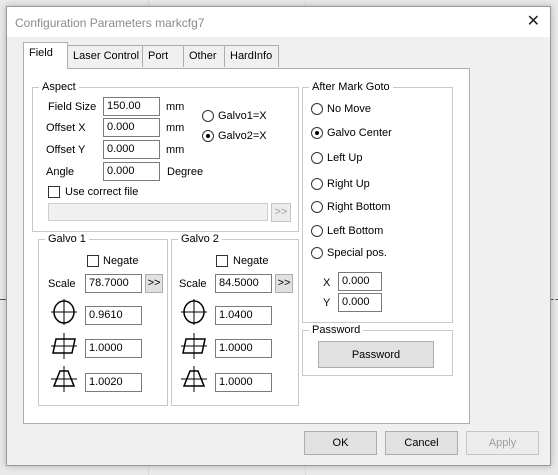 This screenshot has width=558, height=475. I want to click on galvo2-scale-label: Scale, so click(193, 284).